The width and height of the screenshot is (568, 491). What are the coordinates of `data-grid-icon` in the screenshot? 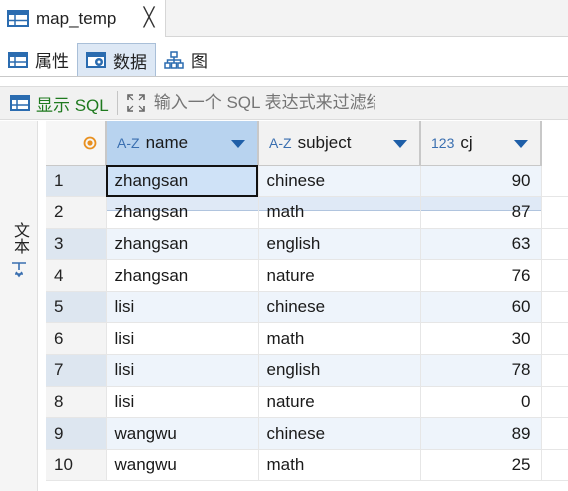 It's located at (96, 60).